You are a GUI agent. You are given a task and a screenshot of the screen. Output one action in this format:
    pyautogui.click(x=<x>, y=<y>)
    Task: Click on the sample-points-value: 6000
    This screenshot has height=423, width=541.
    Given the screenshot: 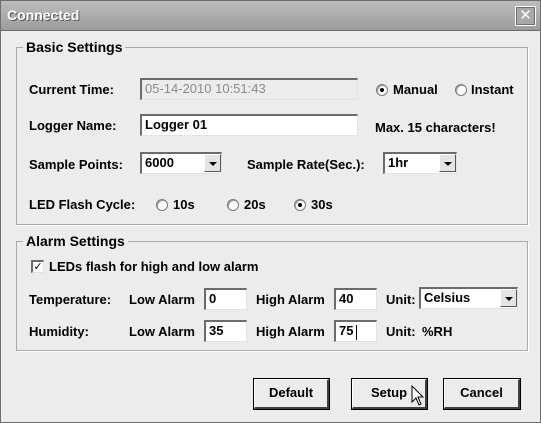 What is the action you would take?
    pyautogui.click(x=159, y=162)
    